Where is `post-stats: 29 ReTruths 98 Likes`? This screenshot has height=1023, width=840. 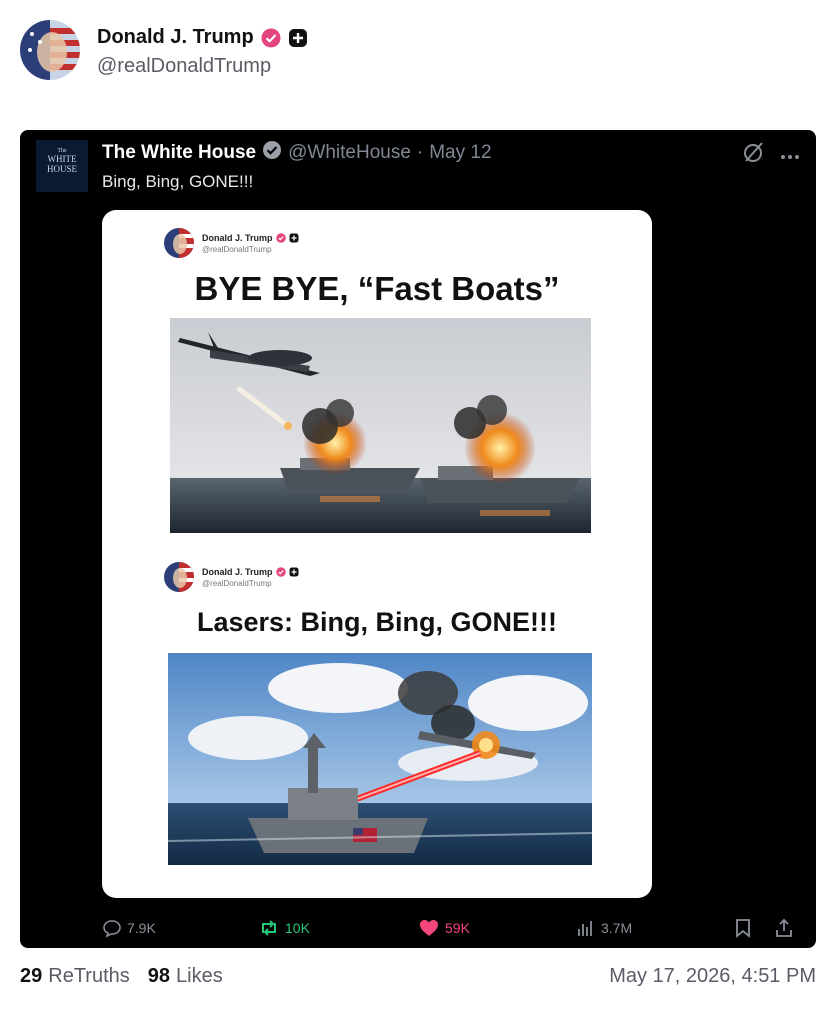
post-stats: 29 ReTruths 98 Likes is located at coordinates (121, 976).